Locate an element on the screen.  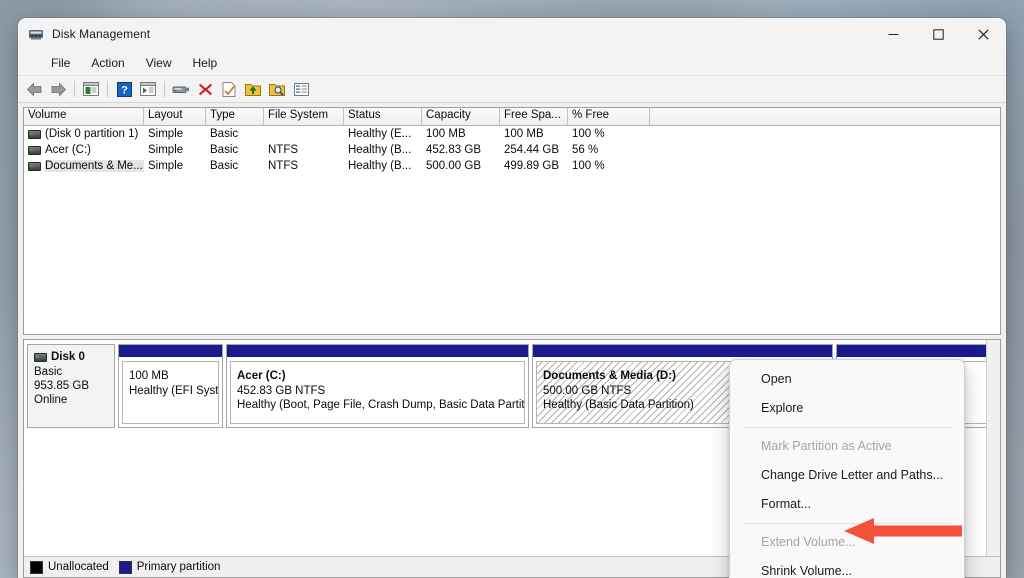
legend-item-primary-partition: Primary partition is located at coordinates (169, 567).